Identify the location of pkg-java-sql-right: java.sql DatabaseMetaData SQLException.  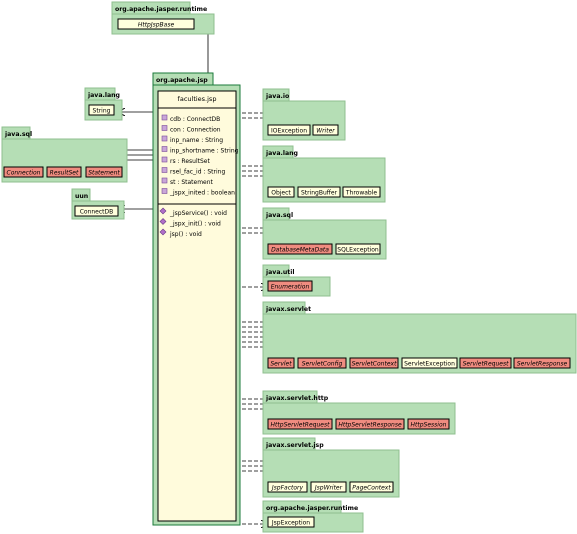
(324, 233).